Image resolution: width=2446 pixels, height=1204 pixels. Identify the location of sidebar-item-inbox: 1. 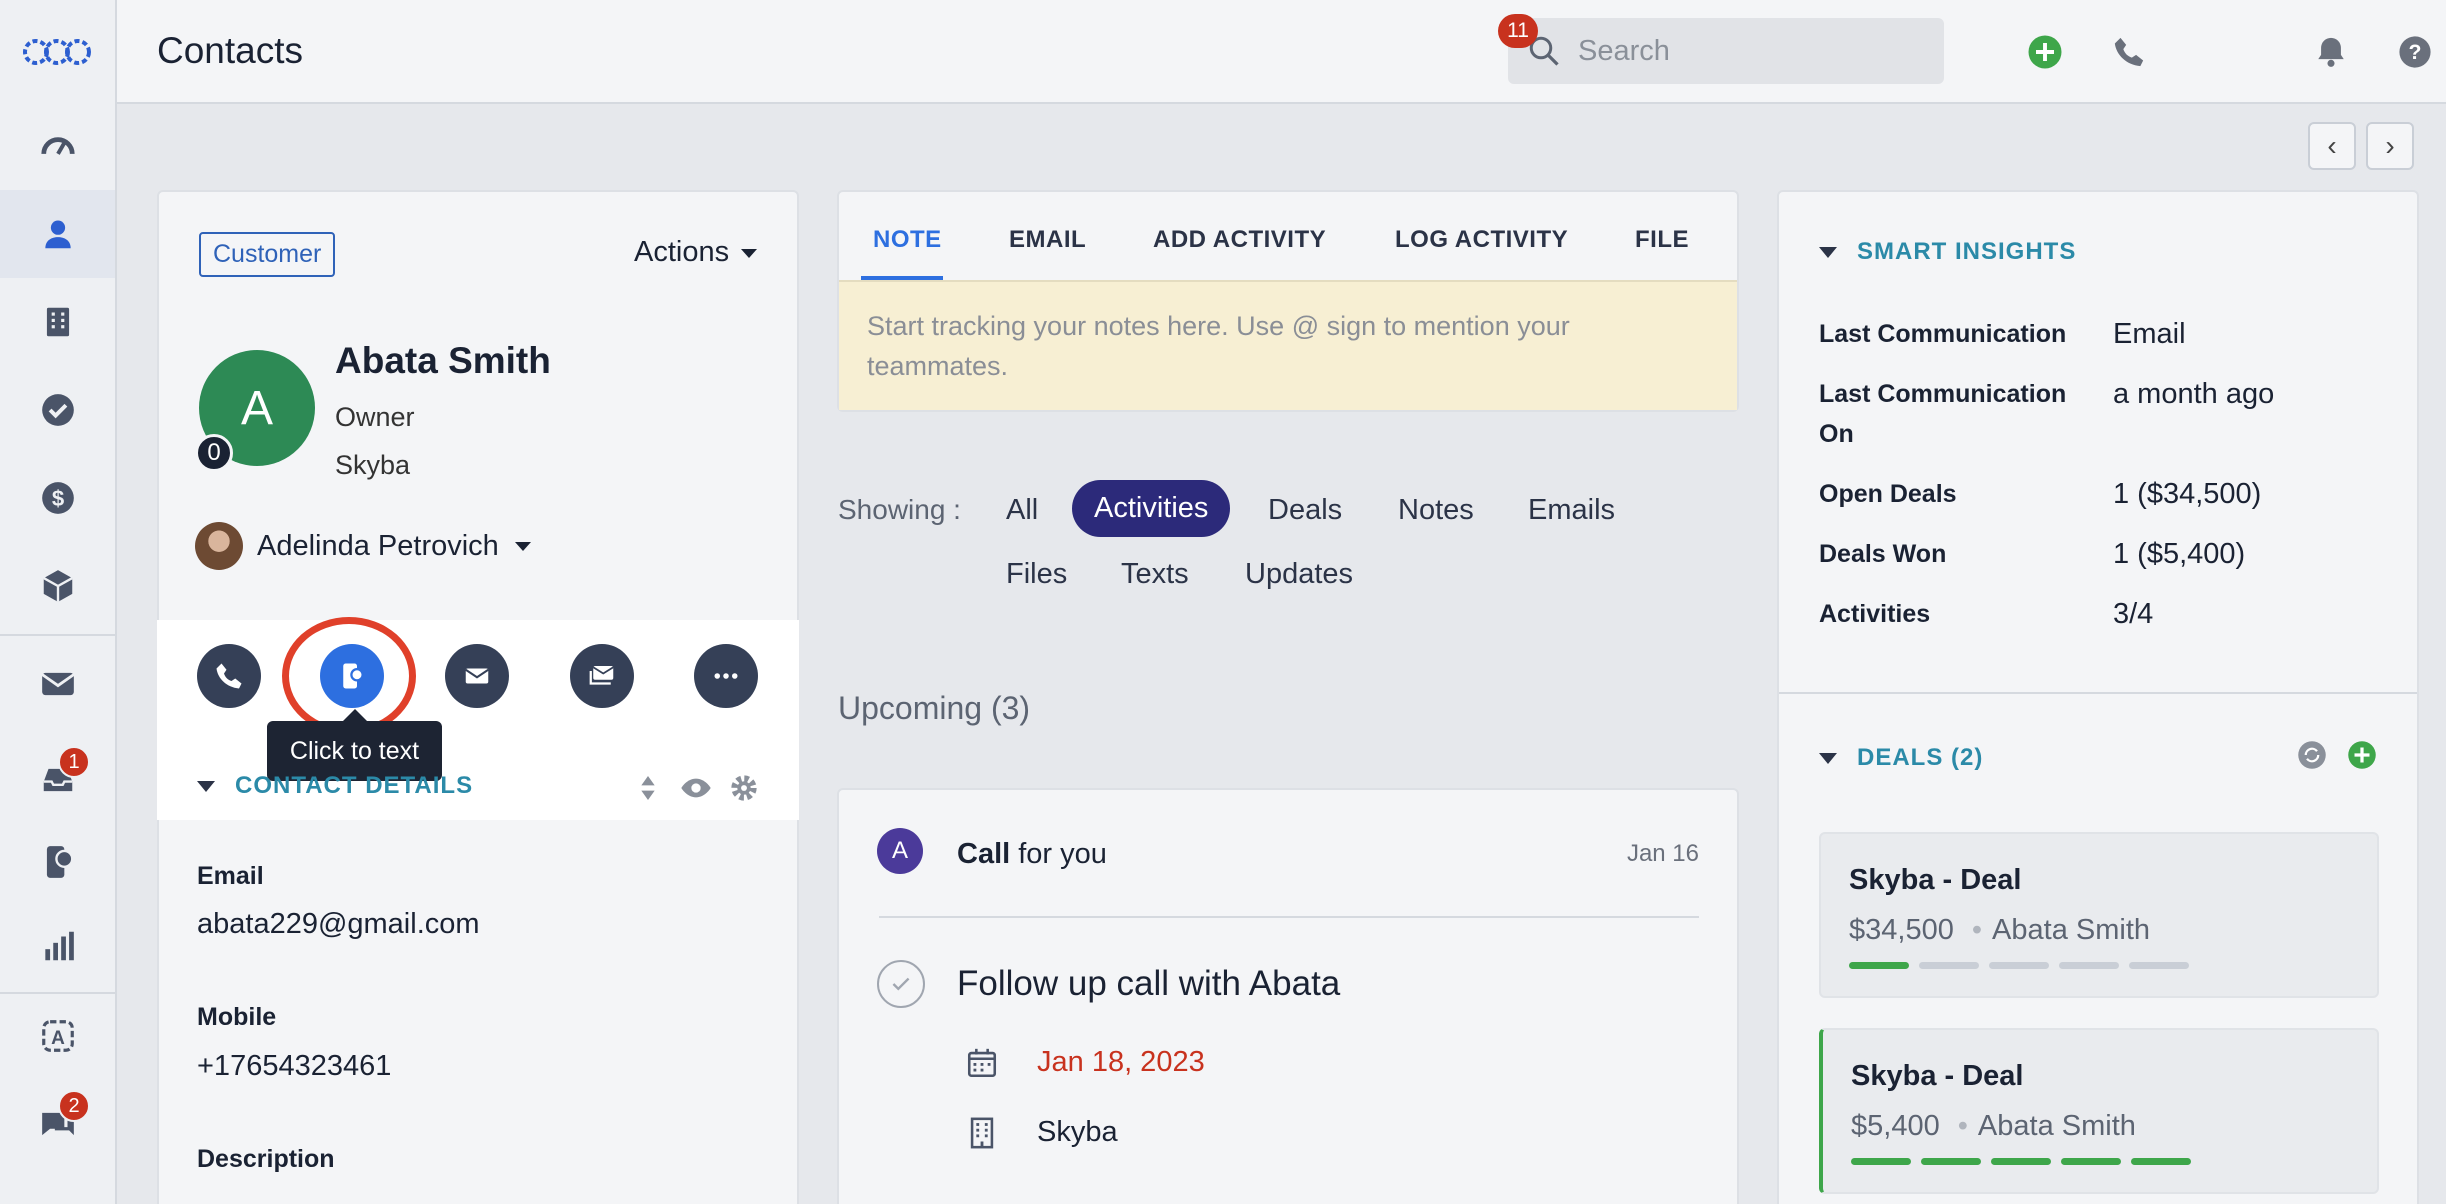
(57, 780).